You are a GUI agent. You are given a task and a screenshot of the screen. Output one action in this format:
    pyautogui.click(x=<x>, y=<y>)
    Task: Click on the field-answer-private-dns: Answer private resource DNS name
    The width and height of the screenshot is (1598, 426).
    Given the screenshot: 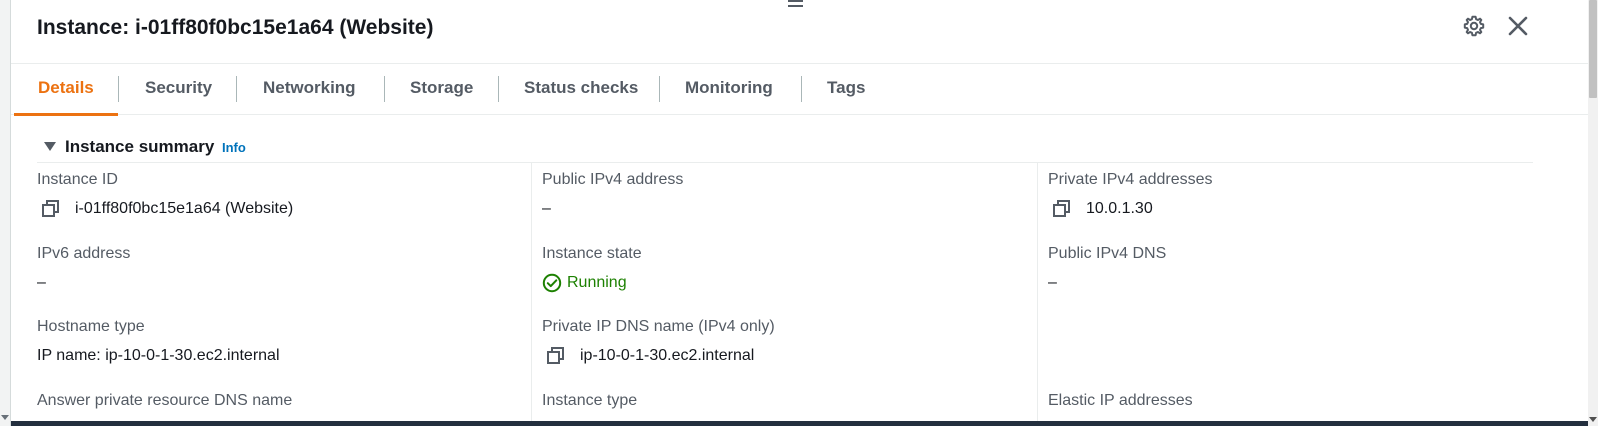 What is the action you would take?
    pyautogui.click(x=164, y=403)
    